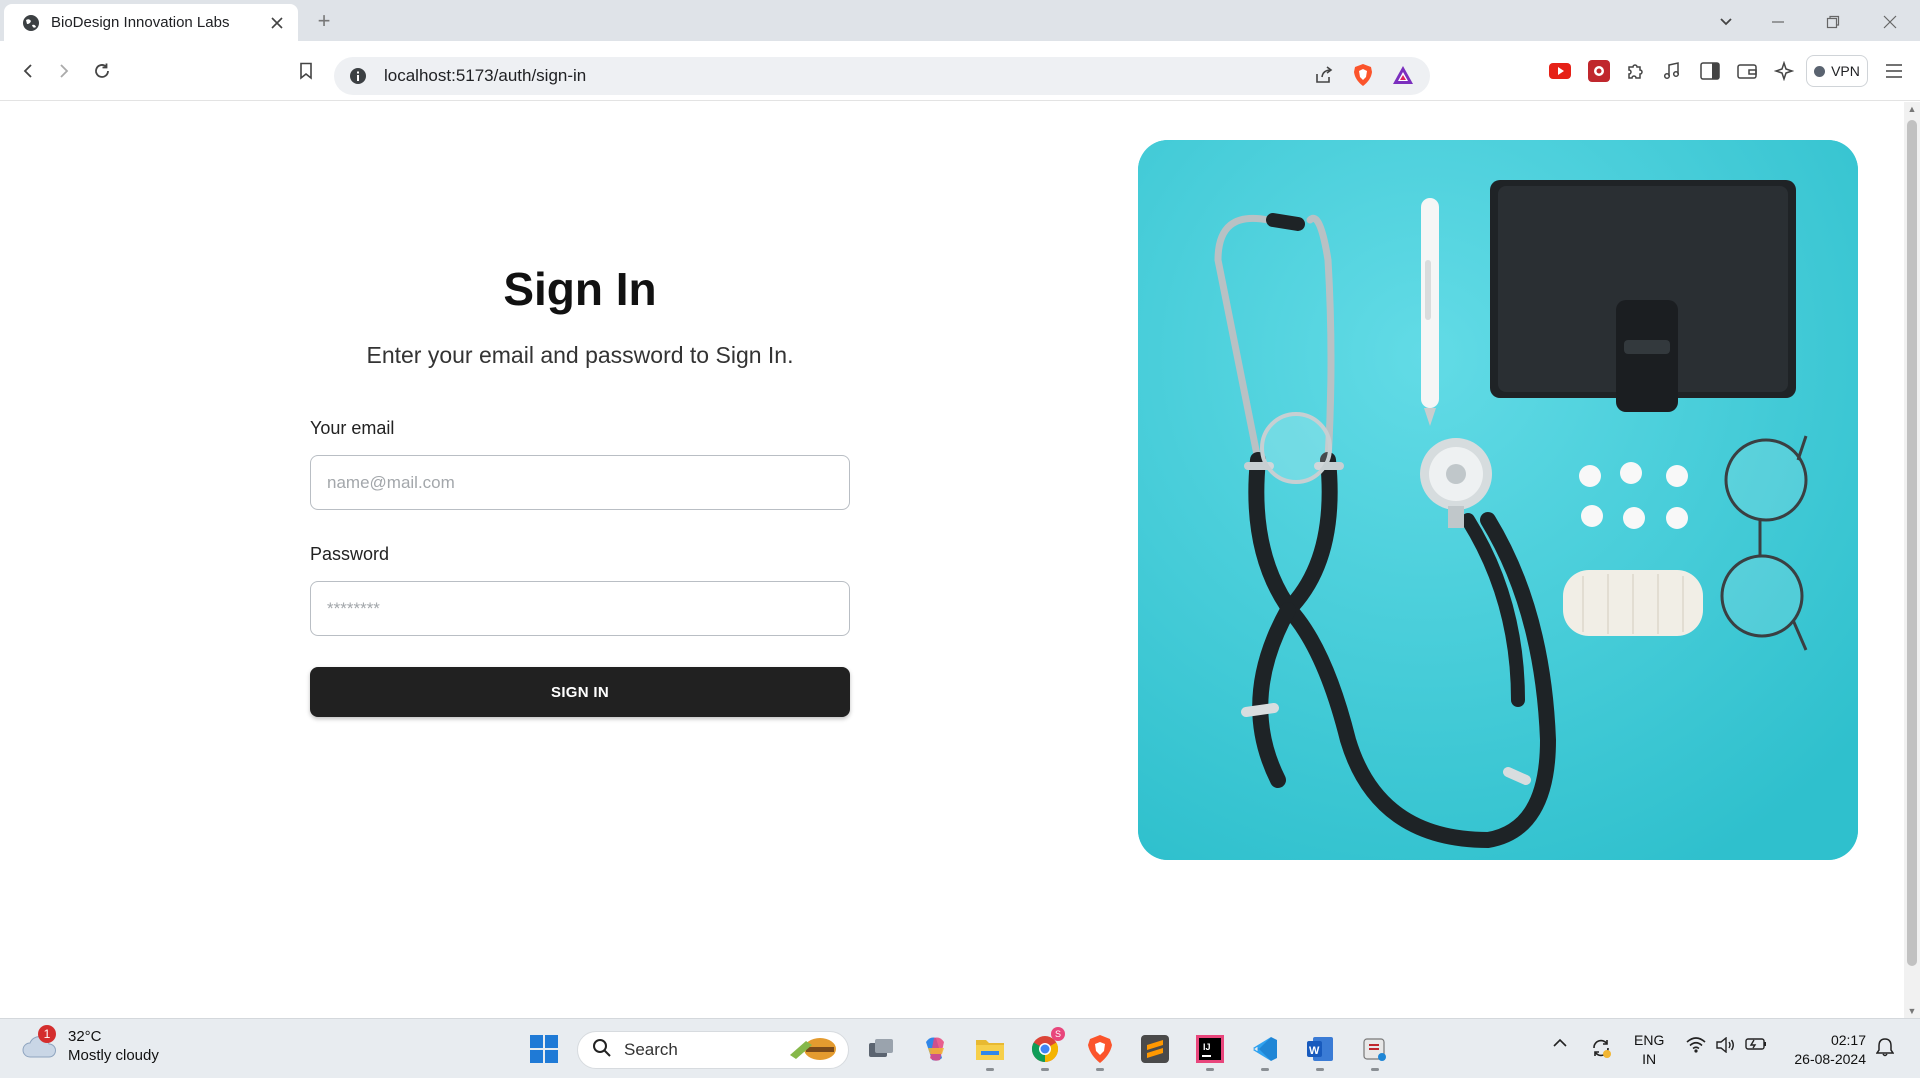 This screenshot has height=1078, width=1920. Describe the element at coordinates (1633, 603) in the screenshot. I see `bandage-illustration` at that location.